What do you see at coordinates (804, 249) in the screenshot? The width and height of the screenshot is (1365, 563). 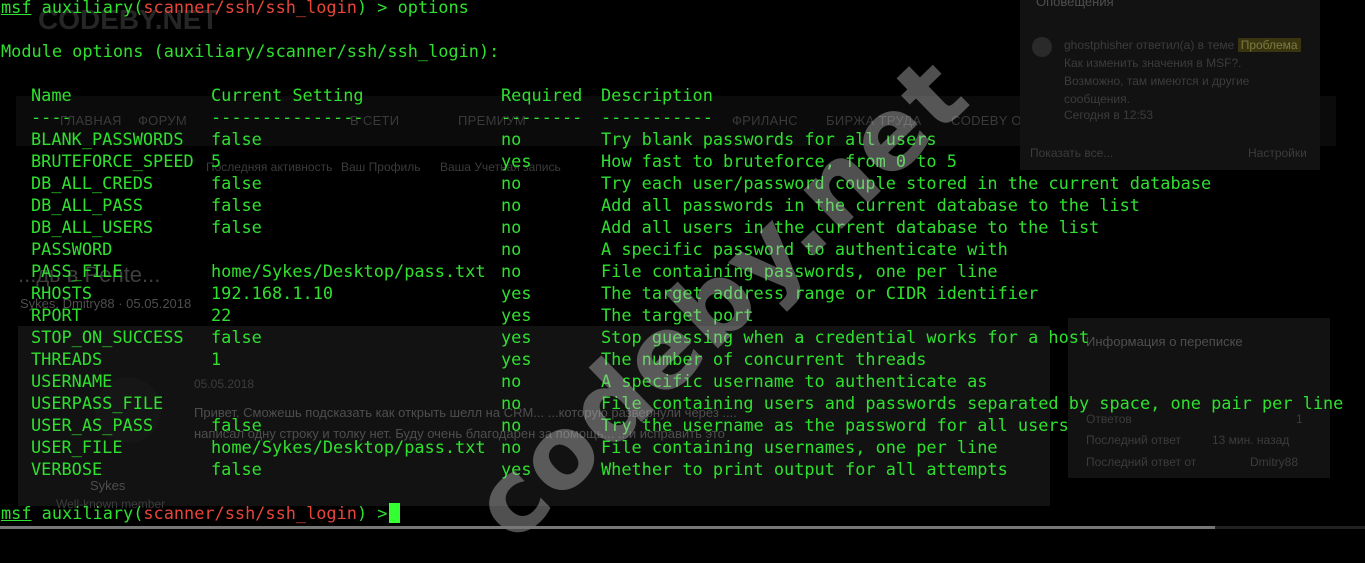 I see `option-description: A specific password to authenticate with` at bounding box center [804, 249].